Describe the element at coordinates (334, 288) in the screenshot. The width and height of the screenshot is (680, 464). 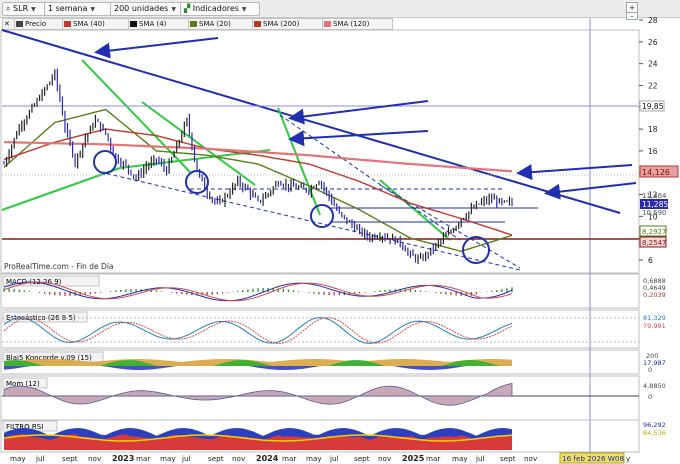
I see `macd-pane: MACD (12 26 9) 0,6888 0,4649 0,2039` at that location.